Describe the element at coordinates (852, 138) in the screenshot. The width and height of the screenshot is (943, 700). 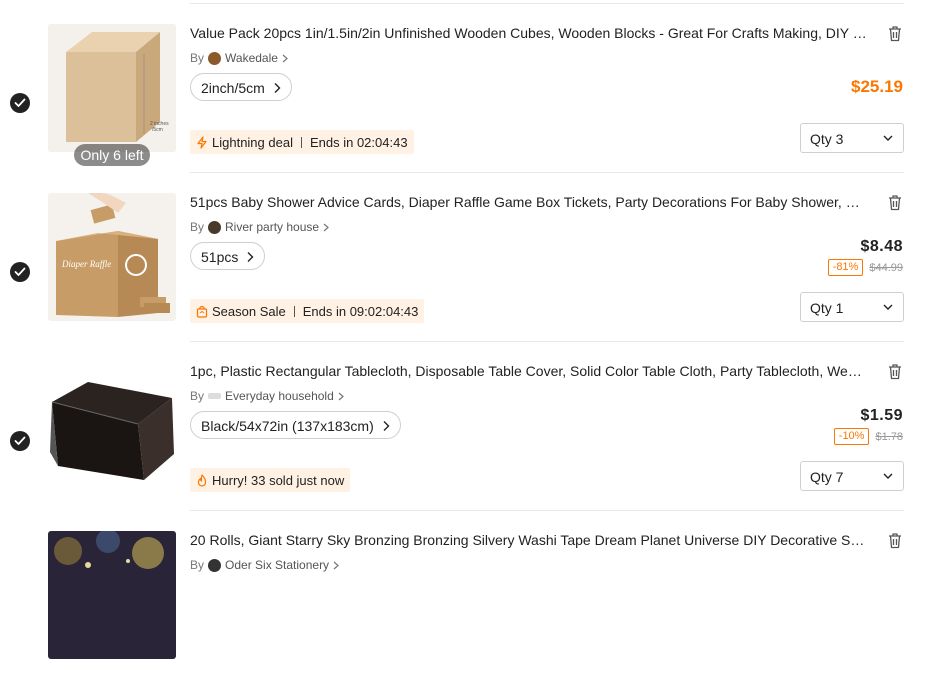
I see `quantity-select: Qty 3` at that location.